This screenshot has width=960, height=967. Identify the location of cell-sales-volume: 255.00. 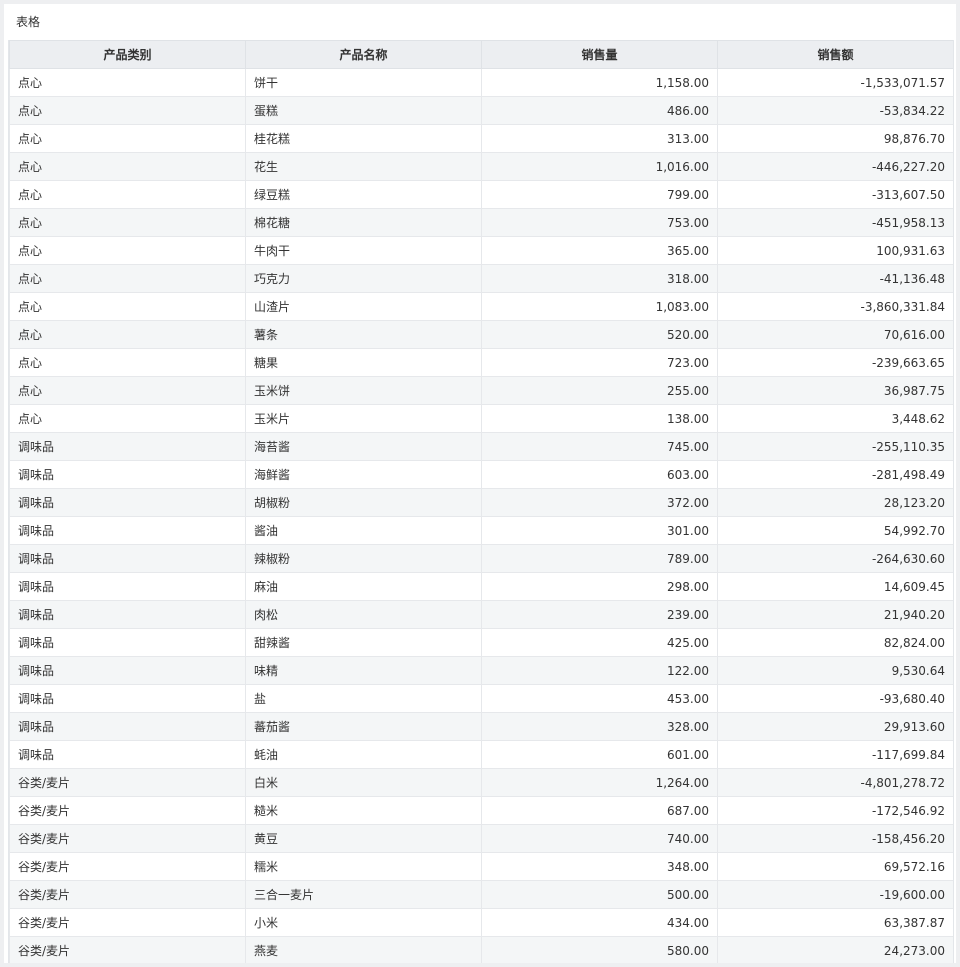
(599, 390).